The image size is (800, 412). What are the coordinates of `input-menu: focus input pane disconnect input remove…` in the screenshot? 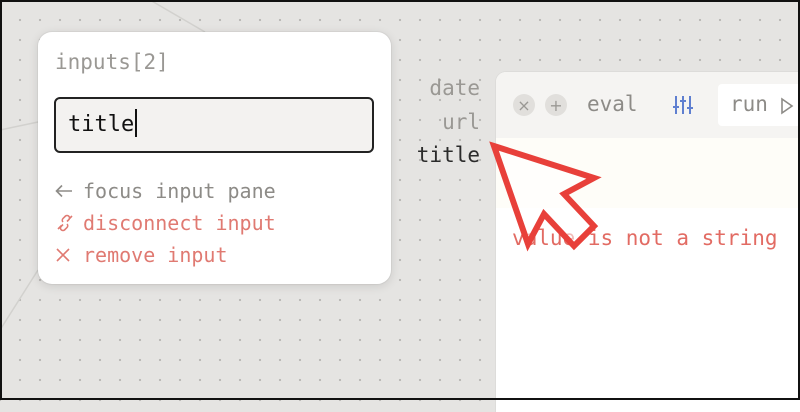 It's located at (165, 223).